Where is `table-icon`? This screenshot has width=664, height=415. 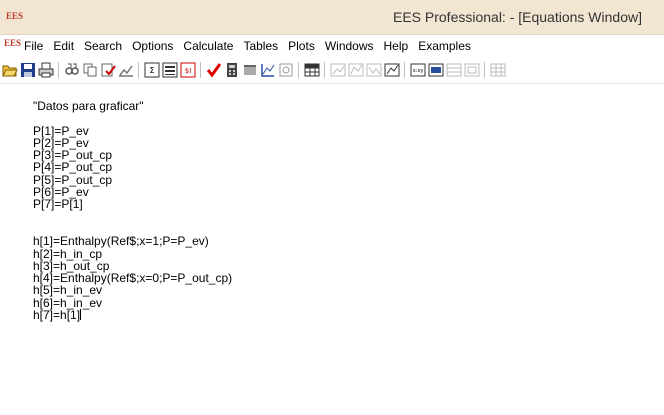
table-icon is located at coordinates (454, 70).